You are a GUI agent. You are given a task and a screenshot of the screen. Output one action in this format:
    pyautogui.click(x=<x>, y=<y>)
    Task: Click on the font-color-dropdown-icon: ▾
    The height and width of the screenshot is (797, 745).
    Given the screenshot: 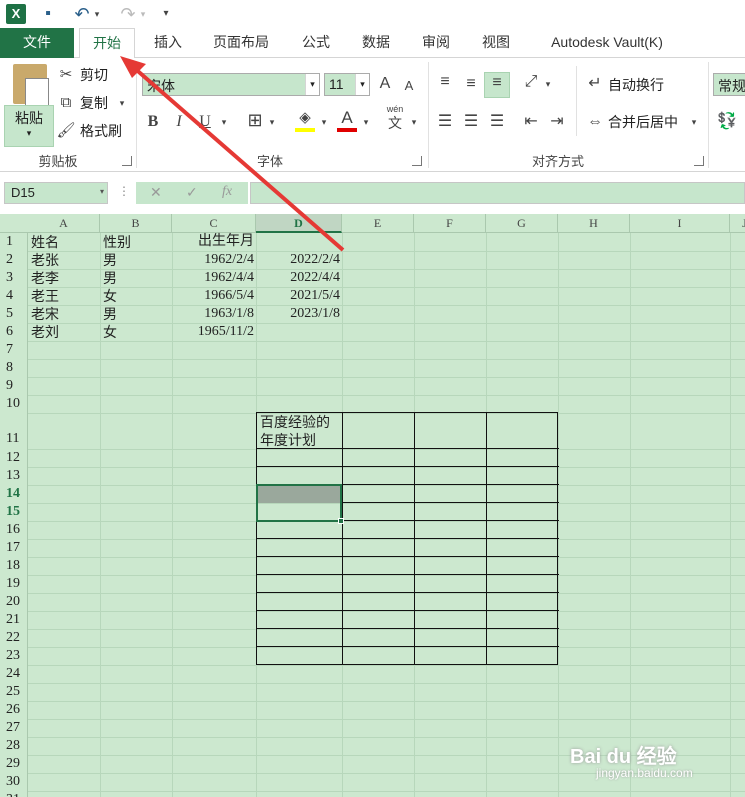 What is the action you would take?
    pyautogui.click(x=366, y=122)
    